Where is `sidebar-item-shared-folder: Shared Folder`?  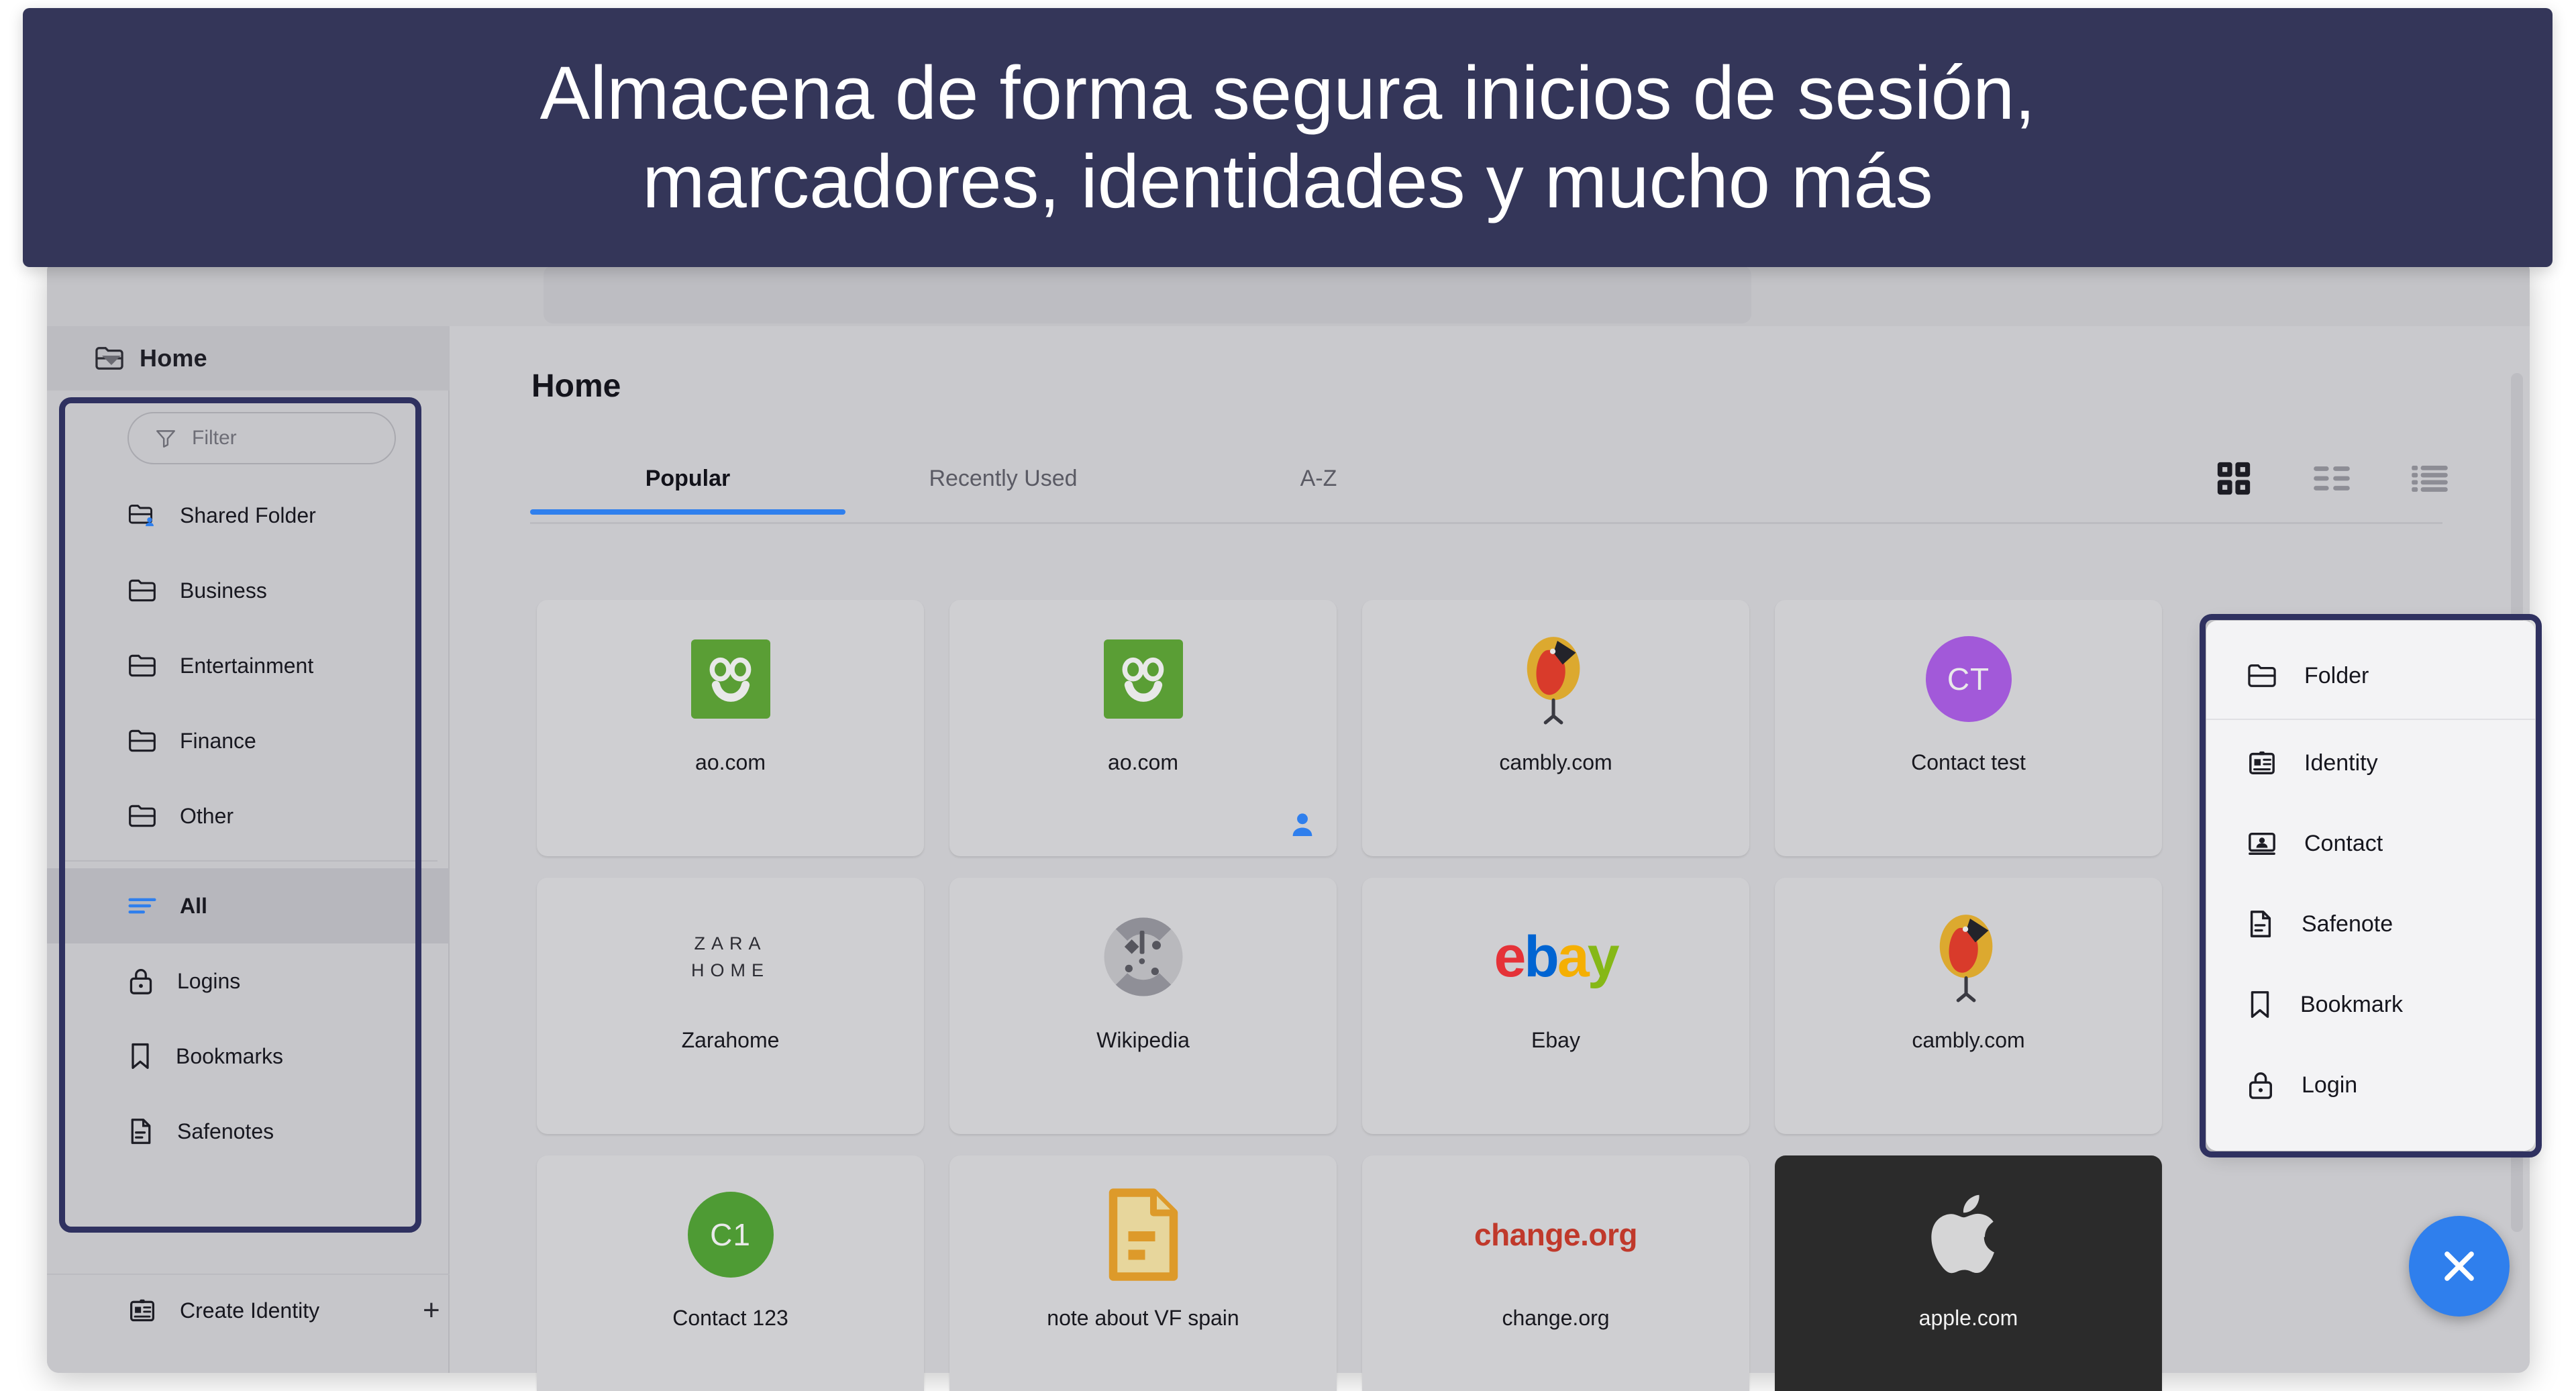 sidebar-item-shared-folder: Shared Folder is located at coordinates (248, 515).